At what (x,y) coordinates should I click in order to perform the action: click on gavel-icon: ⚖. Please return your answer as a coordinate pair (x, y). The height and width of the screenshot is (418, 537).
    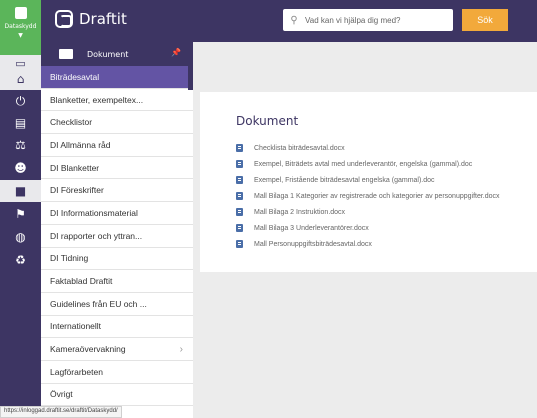
    Looking at the image, I should click on (20, 145).